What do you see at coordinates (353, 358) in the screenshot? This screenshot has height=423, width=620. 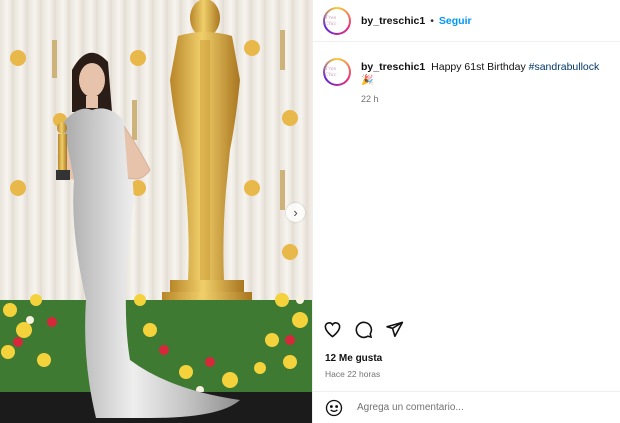 I see `like-count: 12 Me gusta` at bounding box center [353, 358].